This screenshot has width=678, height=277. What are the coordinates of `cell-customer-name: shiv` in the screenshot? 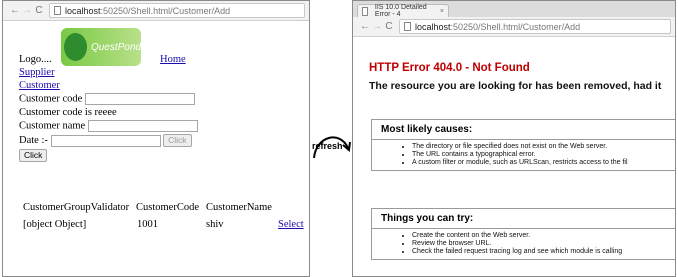 It's located at (215, 224).